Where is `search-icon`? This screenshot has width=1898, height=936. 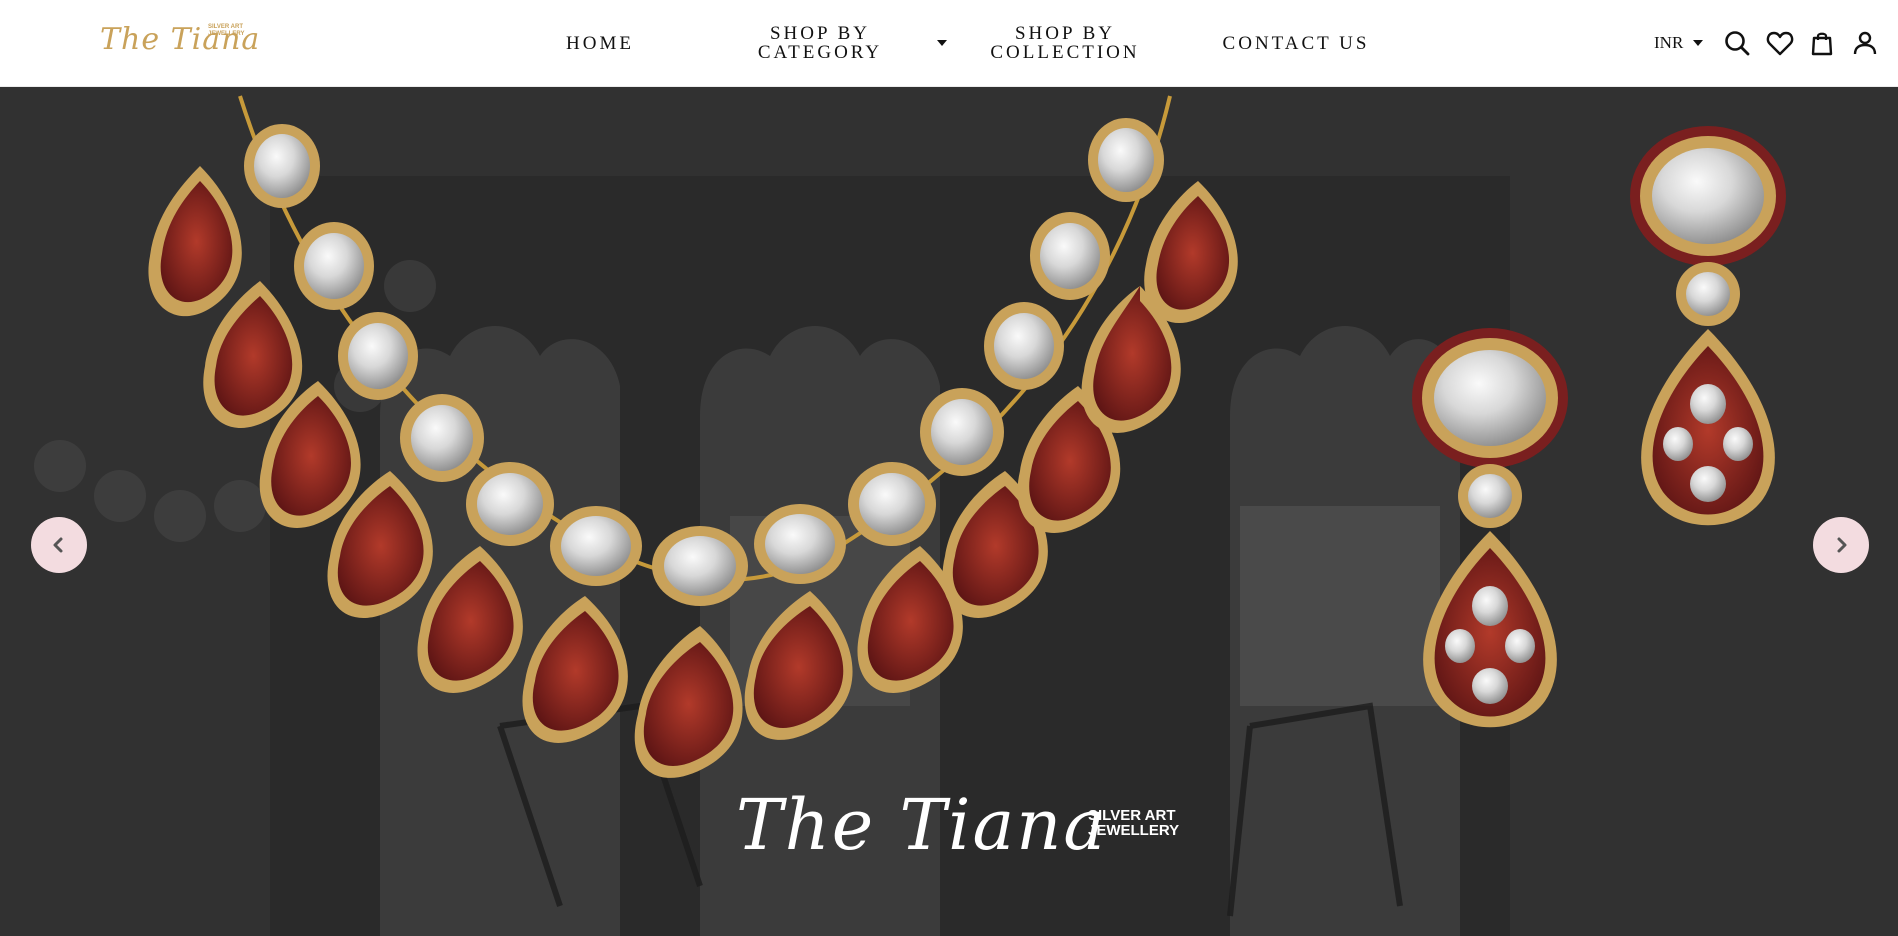 search-icon is located at coordinates (1737, 43).